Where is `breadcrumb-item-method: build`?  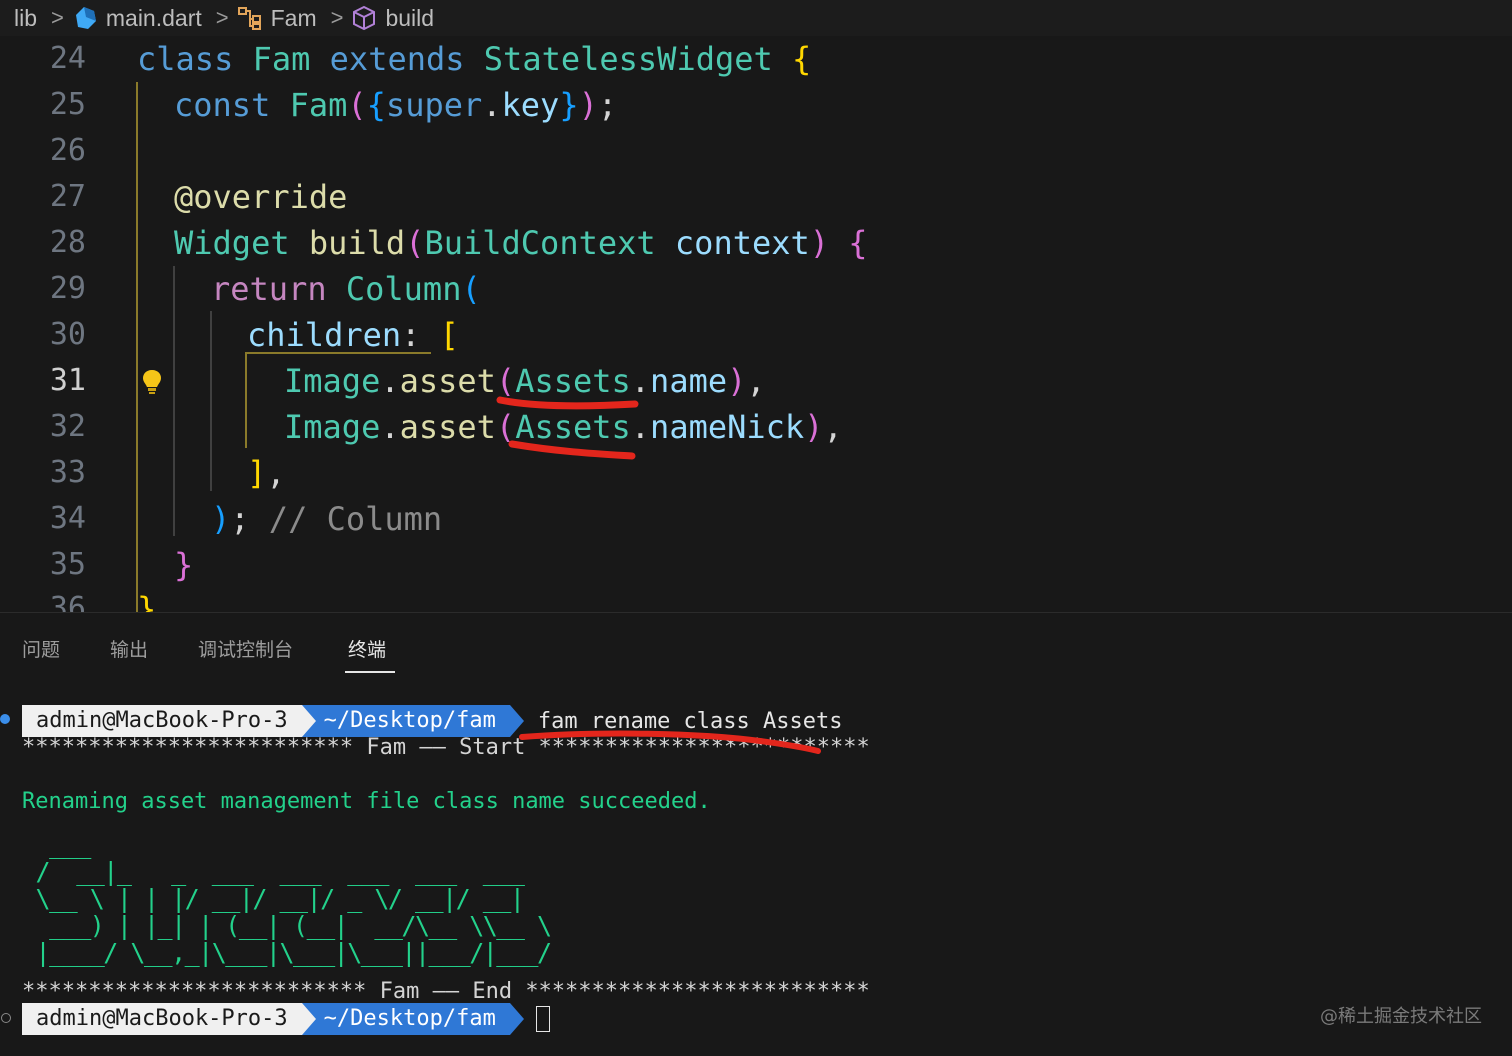 breadcrumb-item-method: build is located at coordinates (392, 18).